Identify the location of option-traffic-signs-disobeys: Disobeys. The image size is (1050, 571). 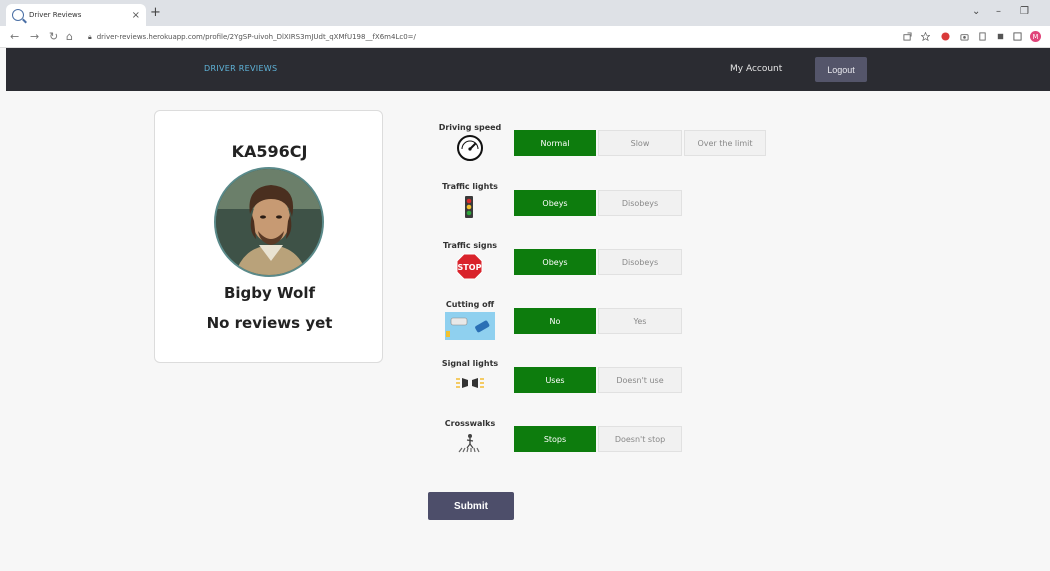
(640, 262).